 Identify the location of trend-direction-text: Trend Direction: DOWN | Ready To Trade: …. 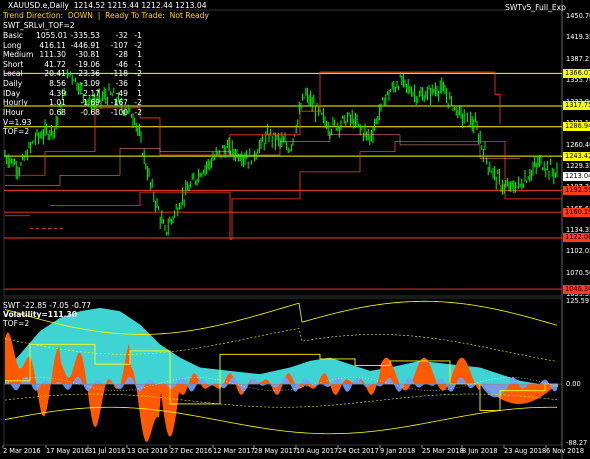
(106, 15).